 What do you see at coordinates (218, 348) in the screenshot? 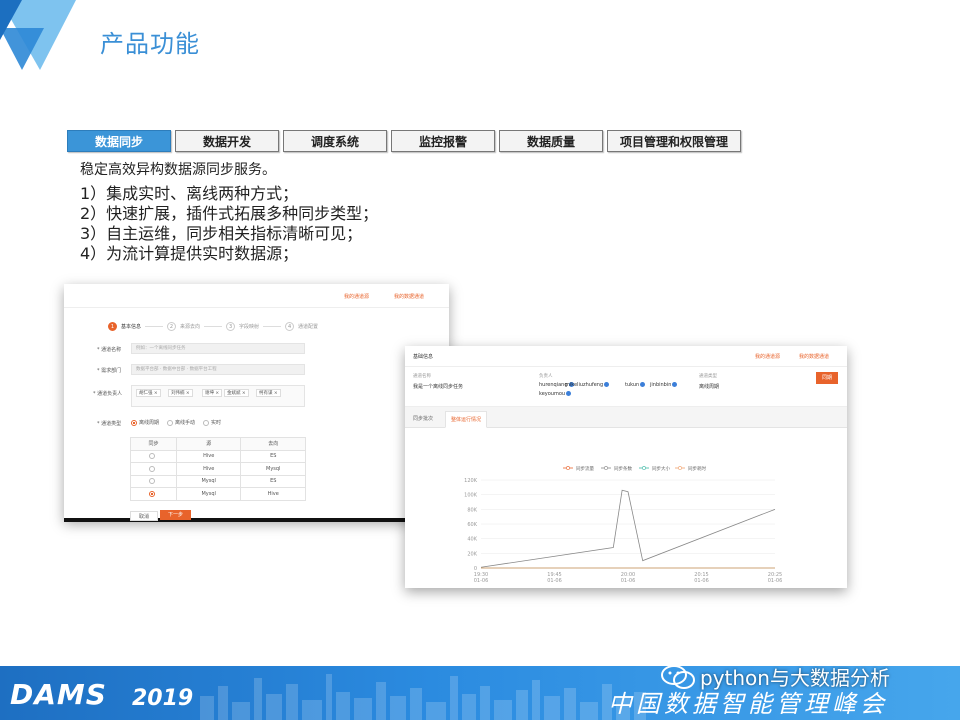
I see `channel-name-input: 例如：一个离线同步任务` at bounding box center [218, 348].